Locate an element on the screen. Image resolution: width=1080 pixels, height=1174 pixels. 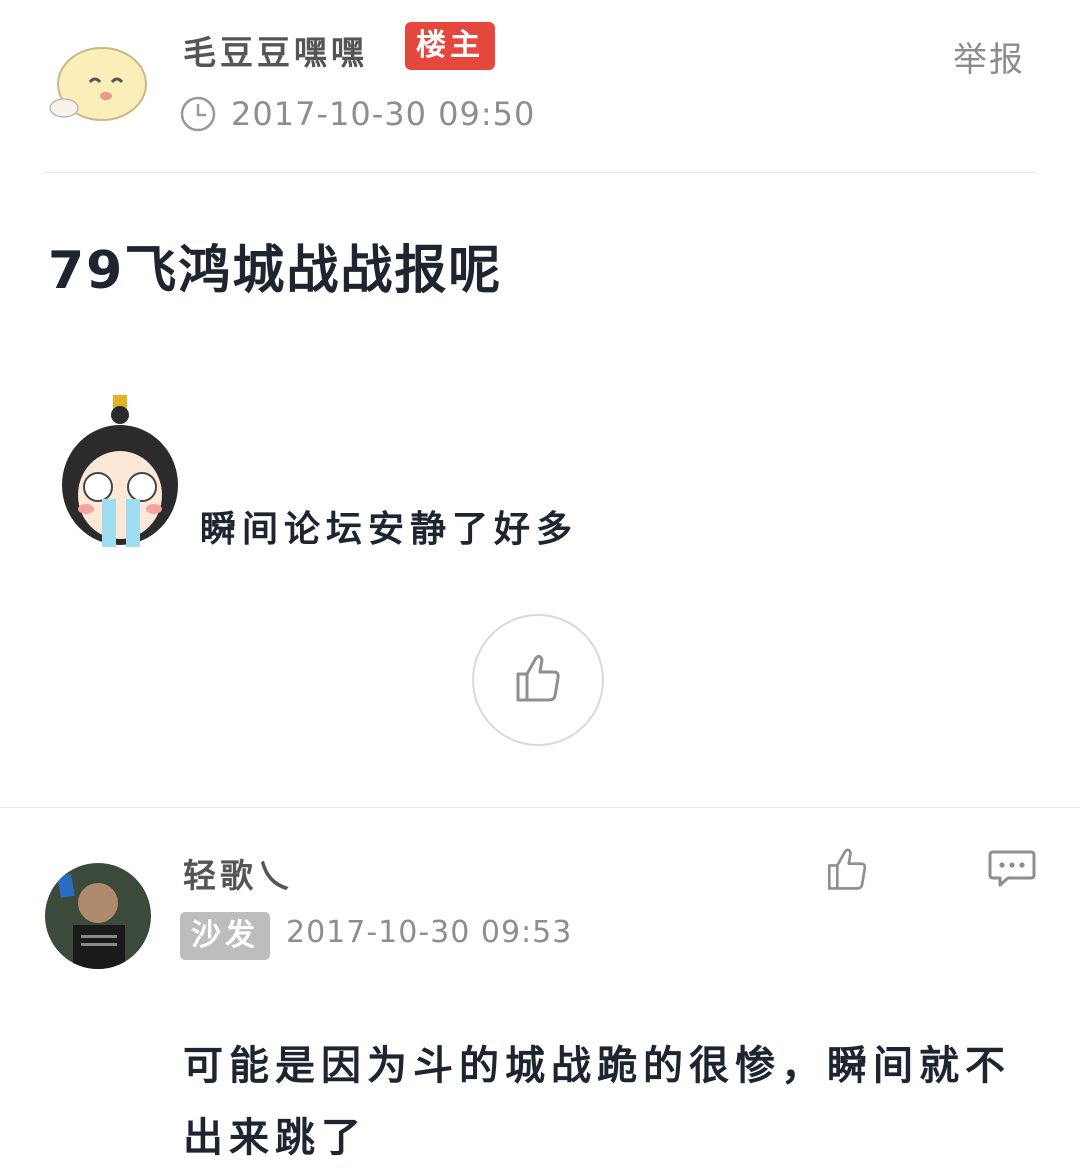
reply-like-button is located at coordinates (847, 869).